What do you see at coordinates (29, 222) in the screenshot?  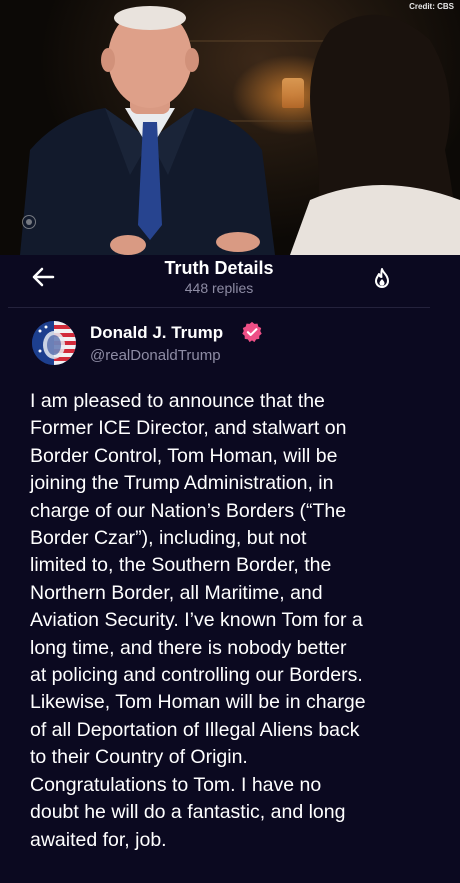 I see `cbs-logo-icon` at bounding box center [29, 222].